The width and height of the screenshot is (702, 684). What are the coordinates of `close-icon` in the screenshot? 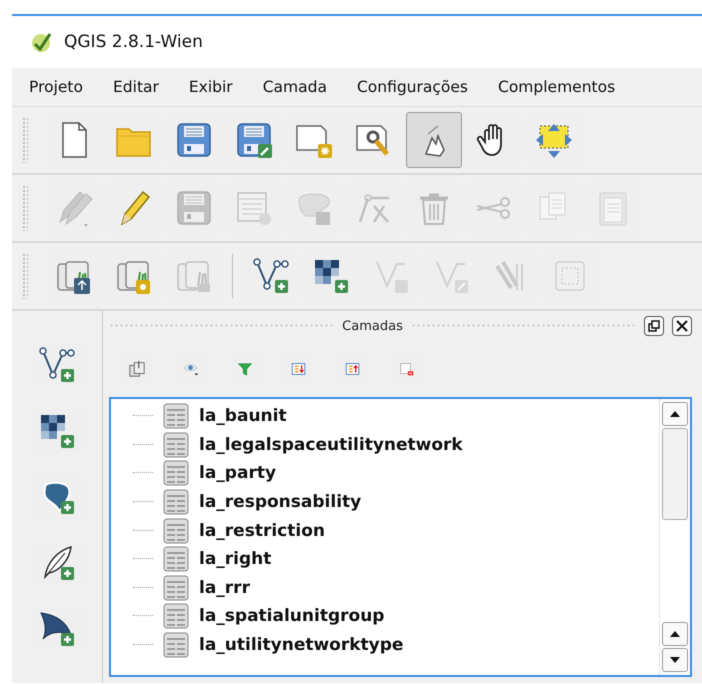 It's located at (682, 326).